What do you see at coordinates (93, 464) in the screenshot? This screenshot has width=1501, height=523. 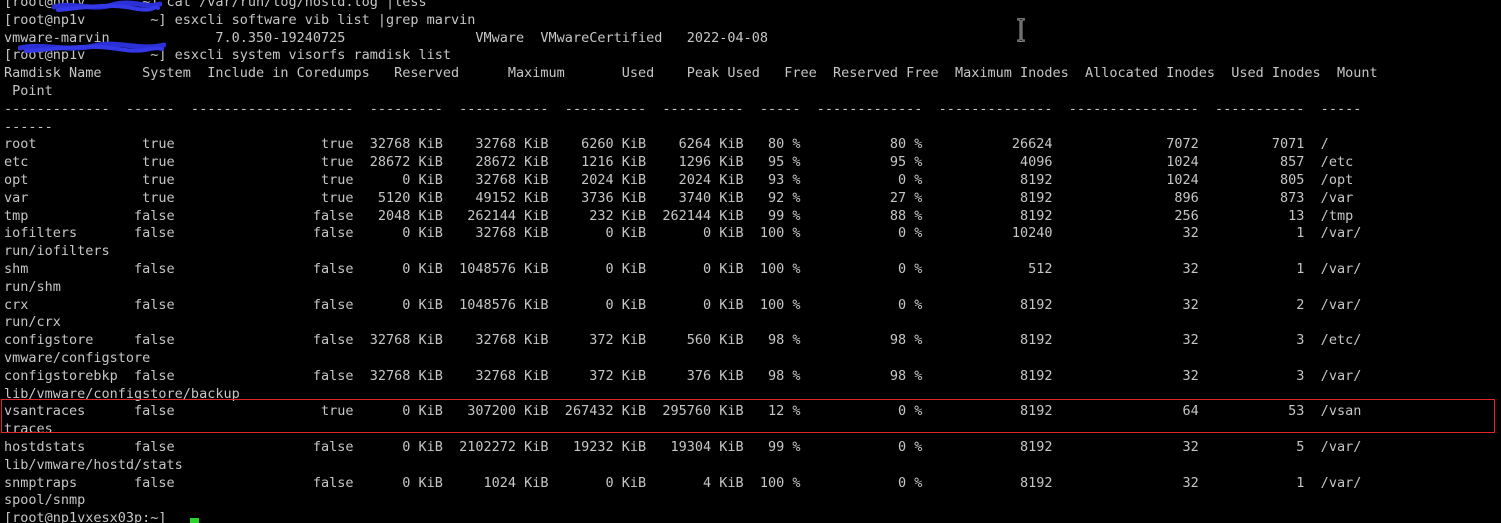 I see `table-row-continuation: lib/vmware/hostd/stats` at bounding box center [93, 464].